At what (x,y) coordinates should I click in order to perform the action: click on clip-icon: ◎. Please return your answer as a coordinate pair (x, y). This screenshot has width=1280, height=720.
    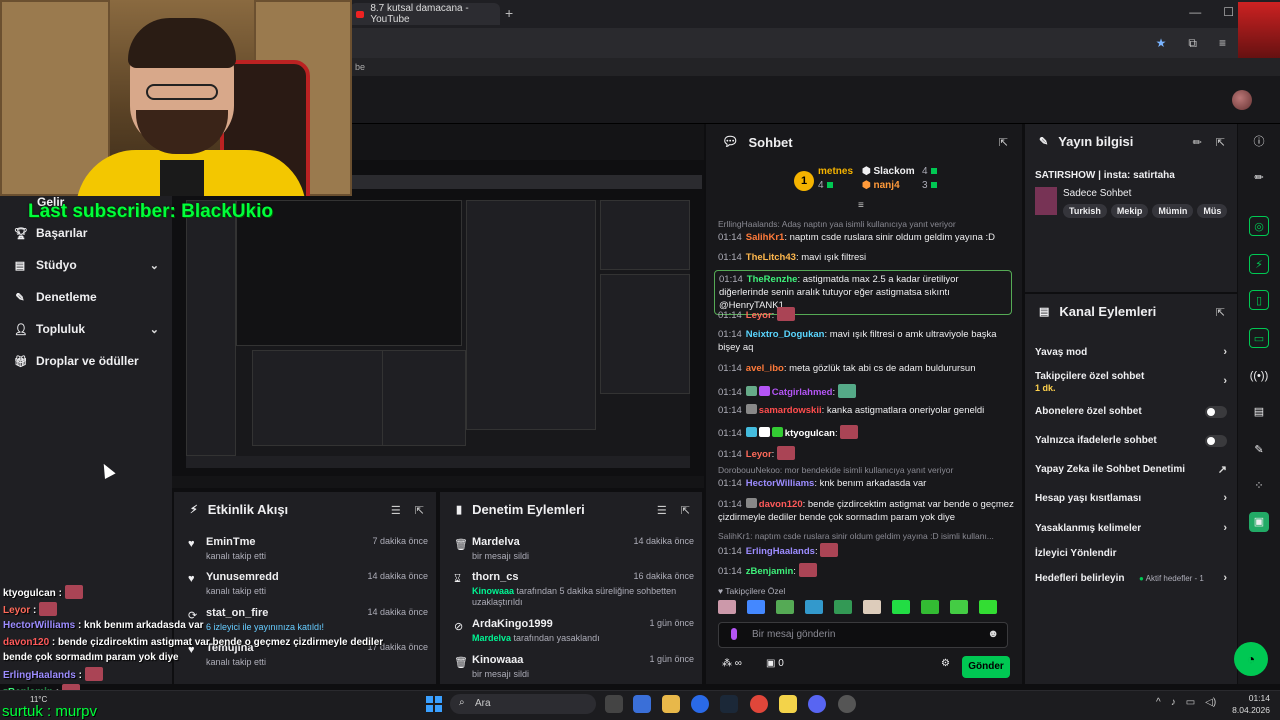
    Looking at the image, I should click on (1259, 226).